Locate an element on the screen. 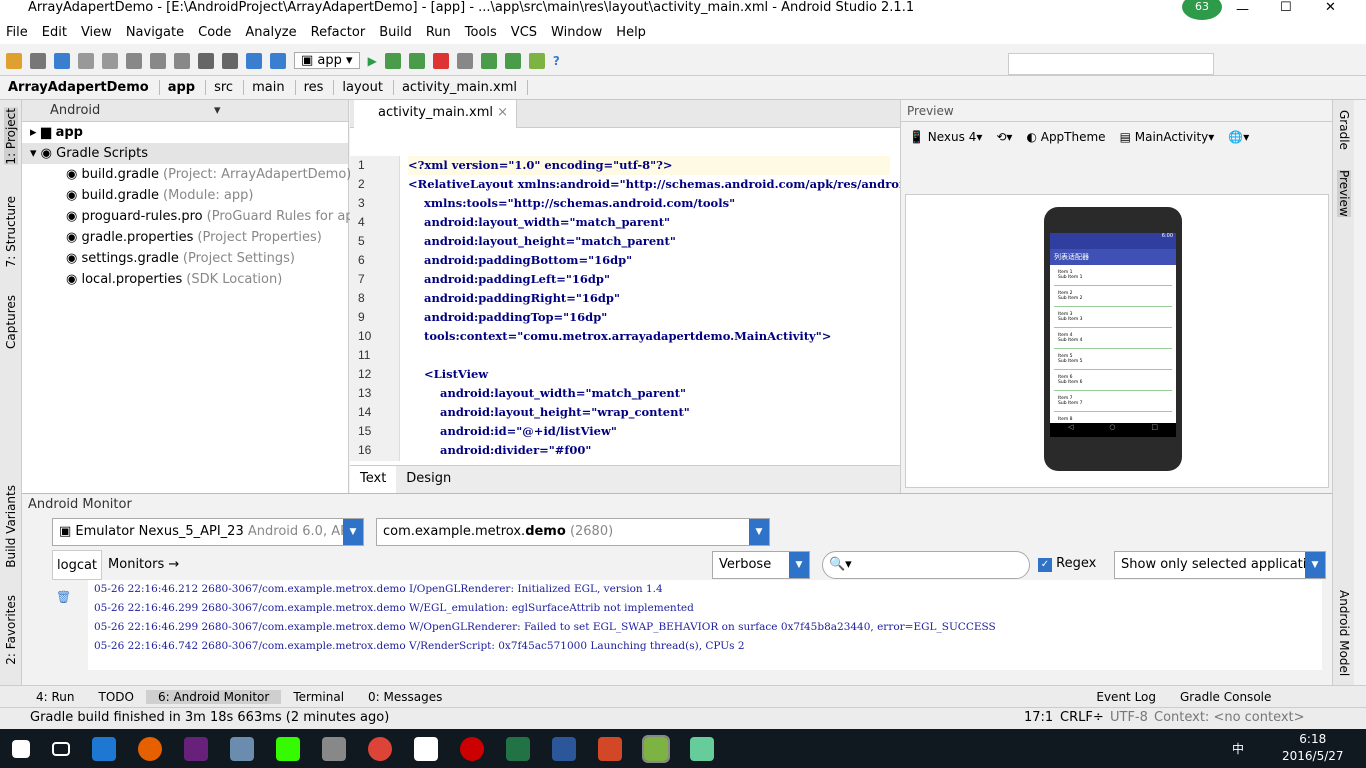  log-search-input: 🔍▾ is located at coordinates (926, 565).